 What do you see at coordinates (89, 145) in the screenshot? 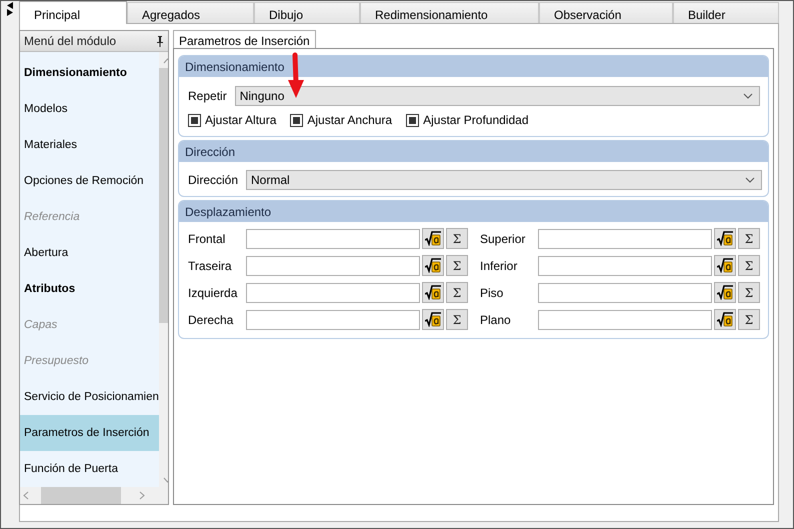
I see `menu-item: Materiales` at bounding box center [89, 145].